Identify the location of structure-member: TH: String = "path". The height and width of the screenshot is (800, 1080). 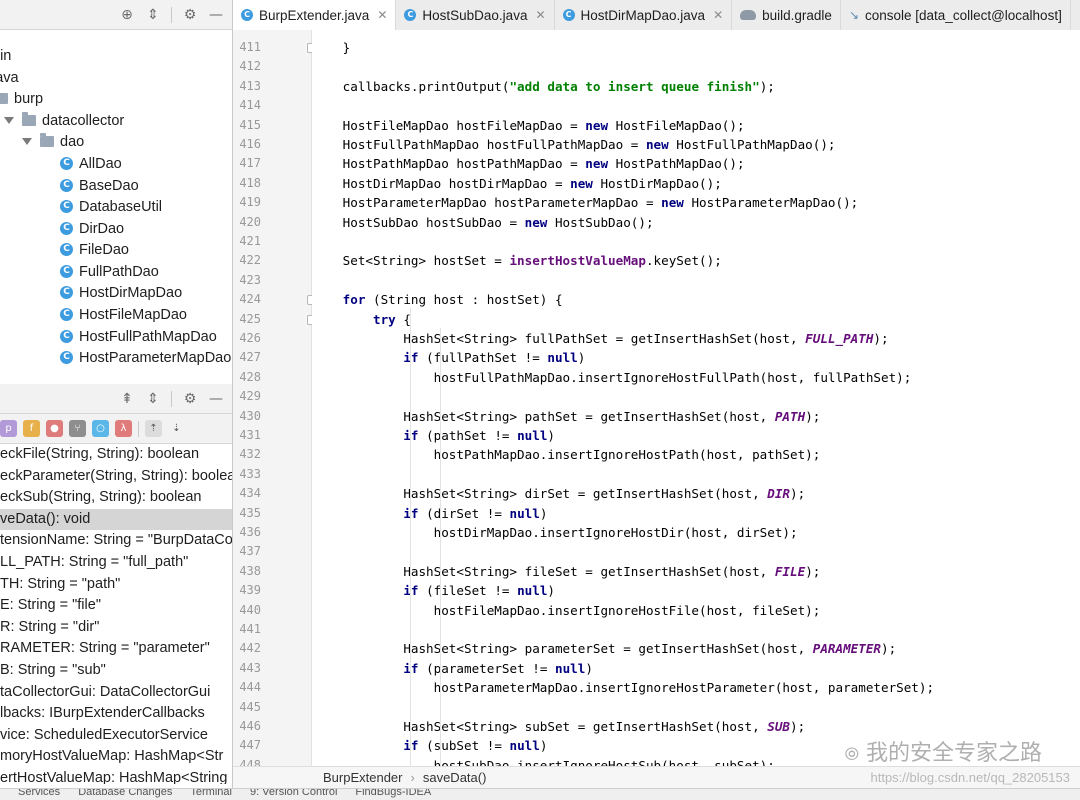
(116, 585).